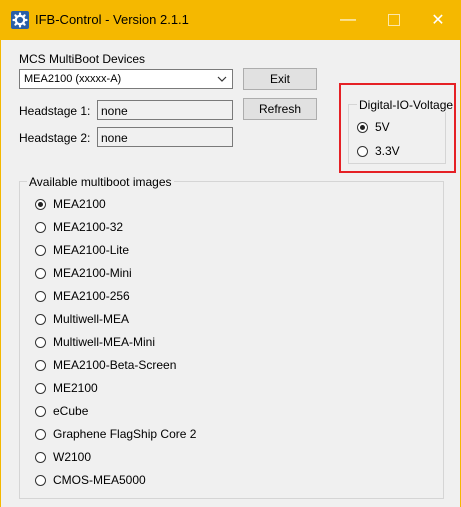 The image size is (461, 507). I want to click on image-option-mea2100: MEA2100, so click(70, 204).